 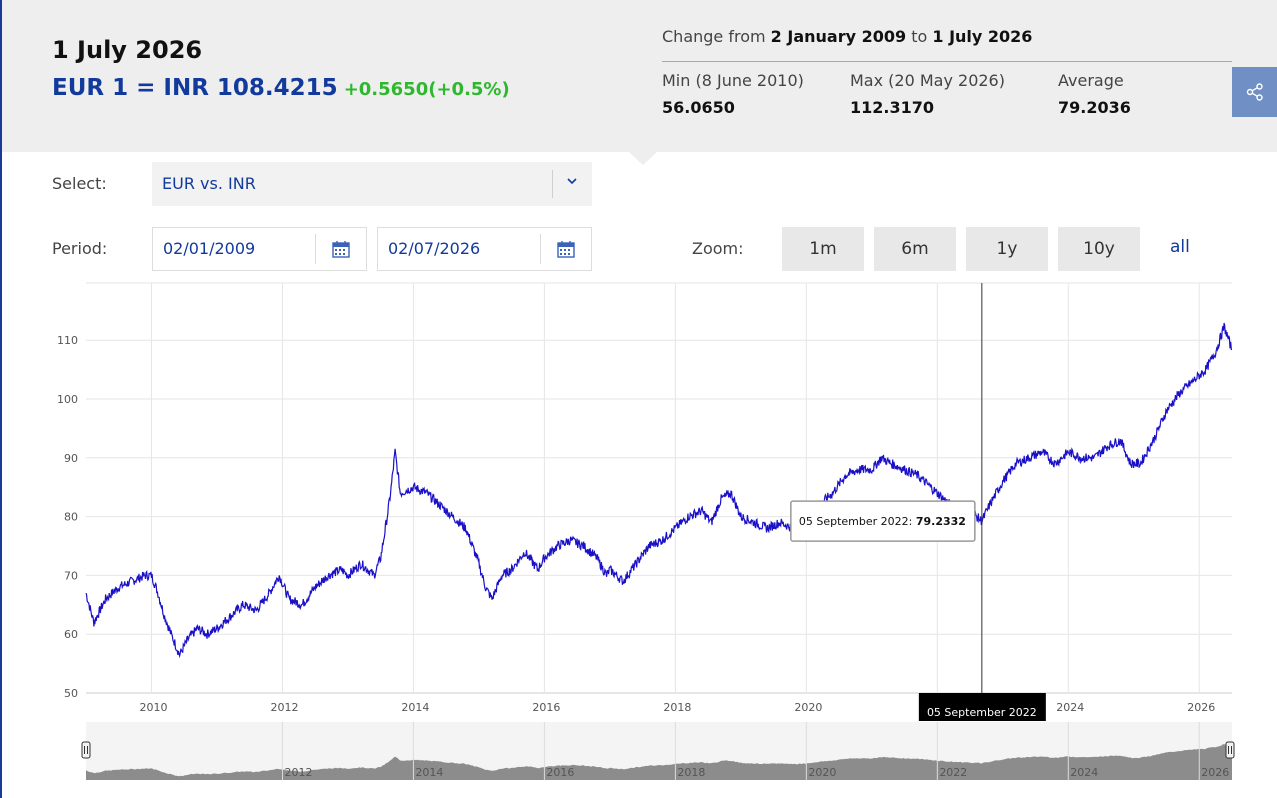 I want to click on y-tick-label: 70, so click(x=71, y=575).